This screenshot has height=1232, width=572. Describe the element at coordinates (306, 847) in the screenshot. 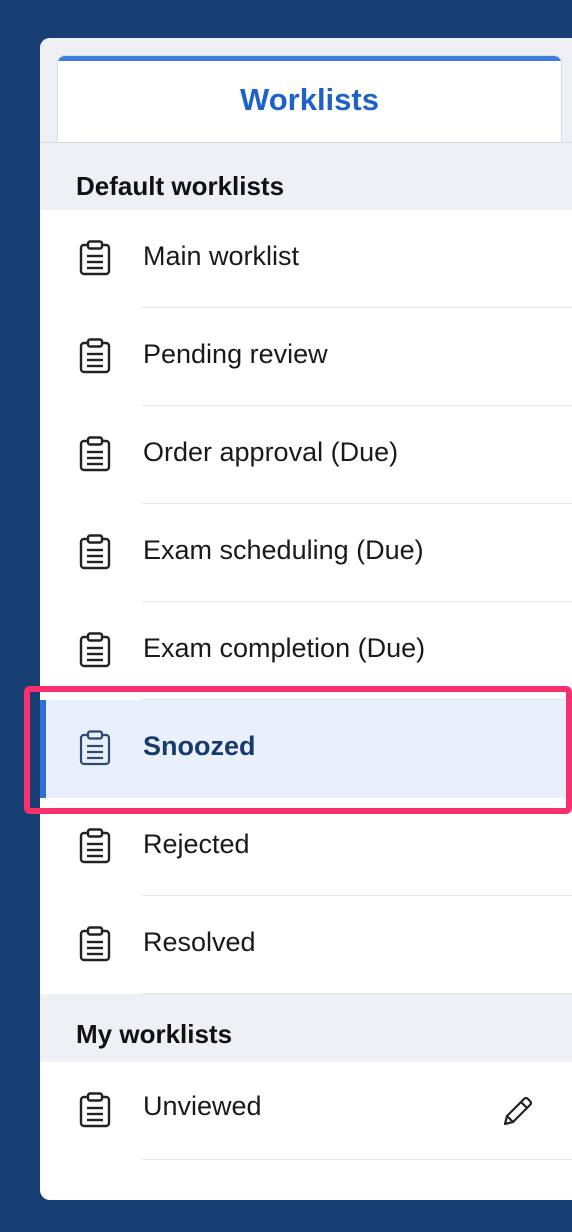

I see `worklist-item-rejected: Rejected` at that location.